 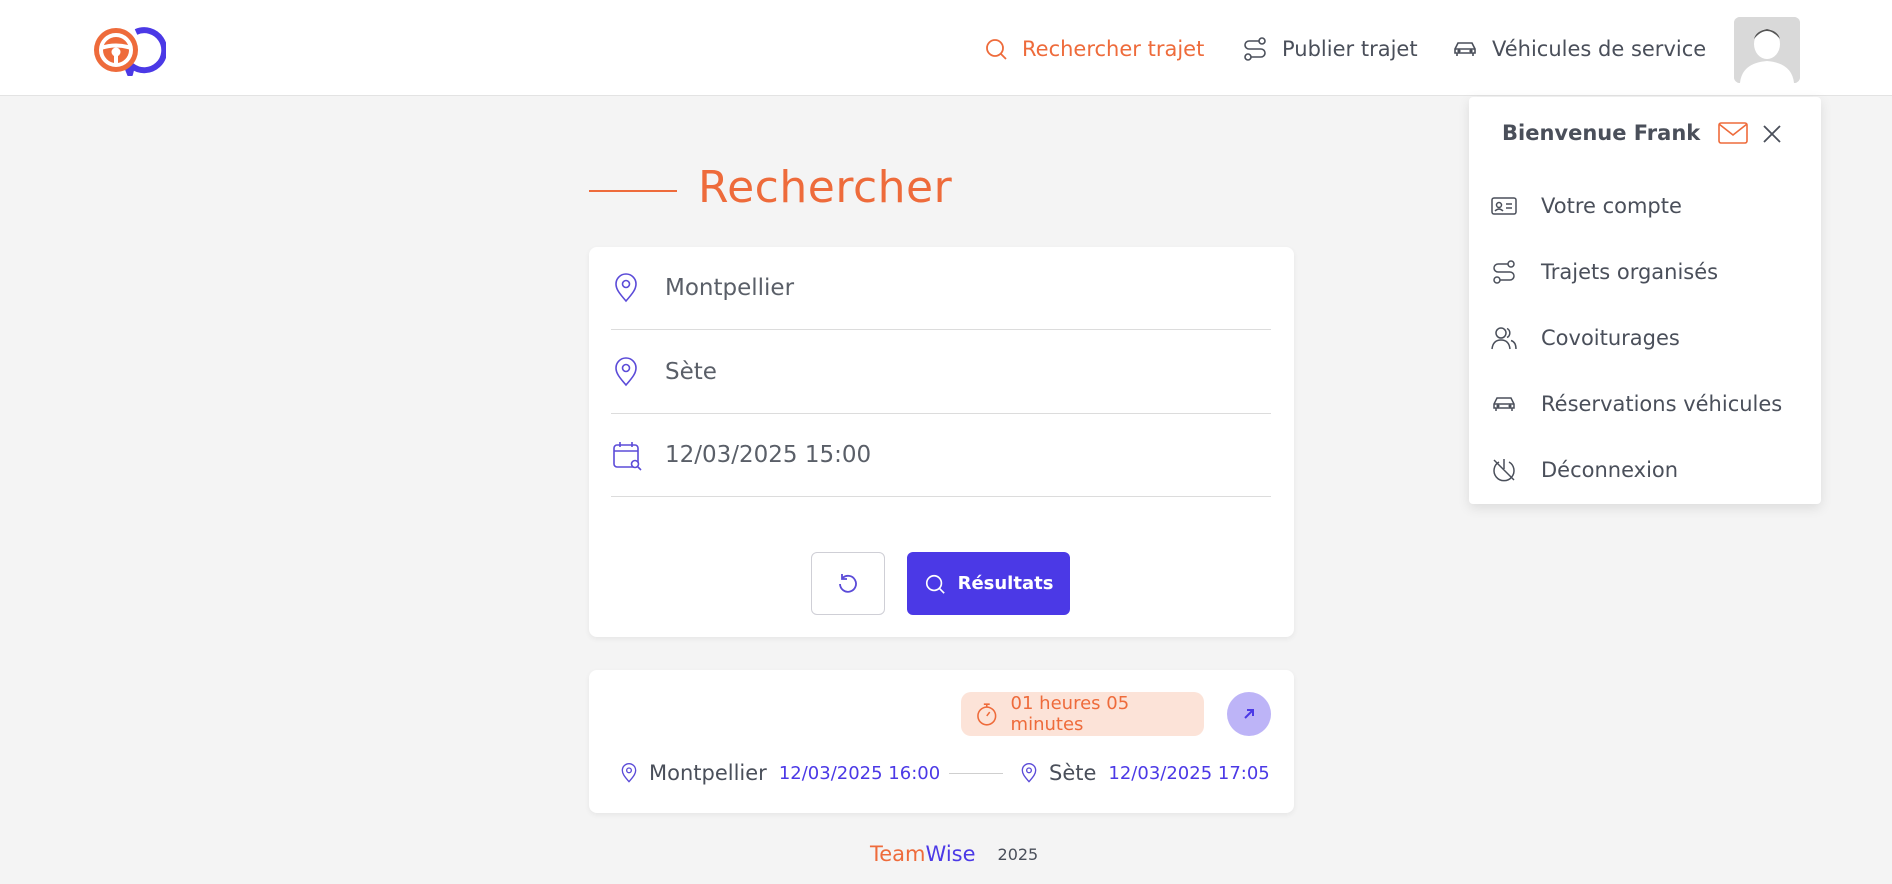 I want to click on menu-item-account: Votre compte, so click(x=1586, y=206).